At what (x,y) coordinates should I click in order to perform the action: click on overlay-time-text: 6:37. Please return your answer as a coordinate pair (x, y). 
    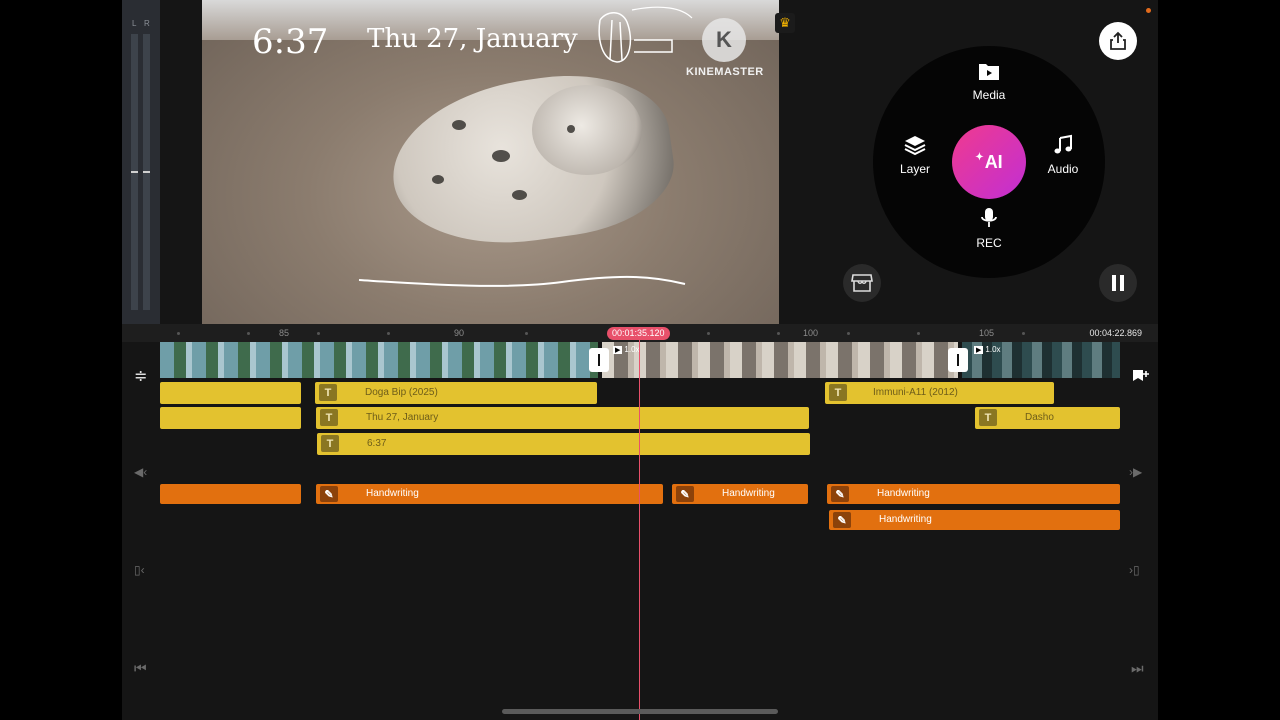
    Looking at the image, I should click on (290, 42).